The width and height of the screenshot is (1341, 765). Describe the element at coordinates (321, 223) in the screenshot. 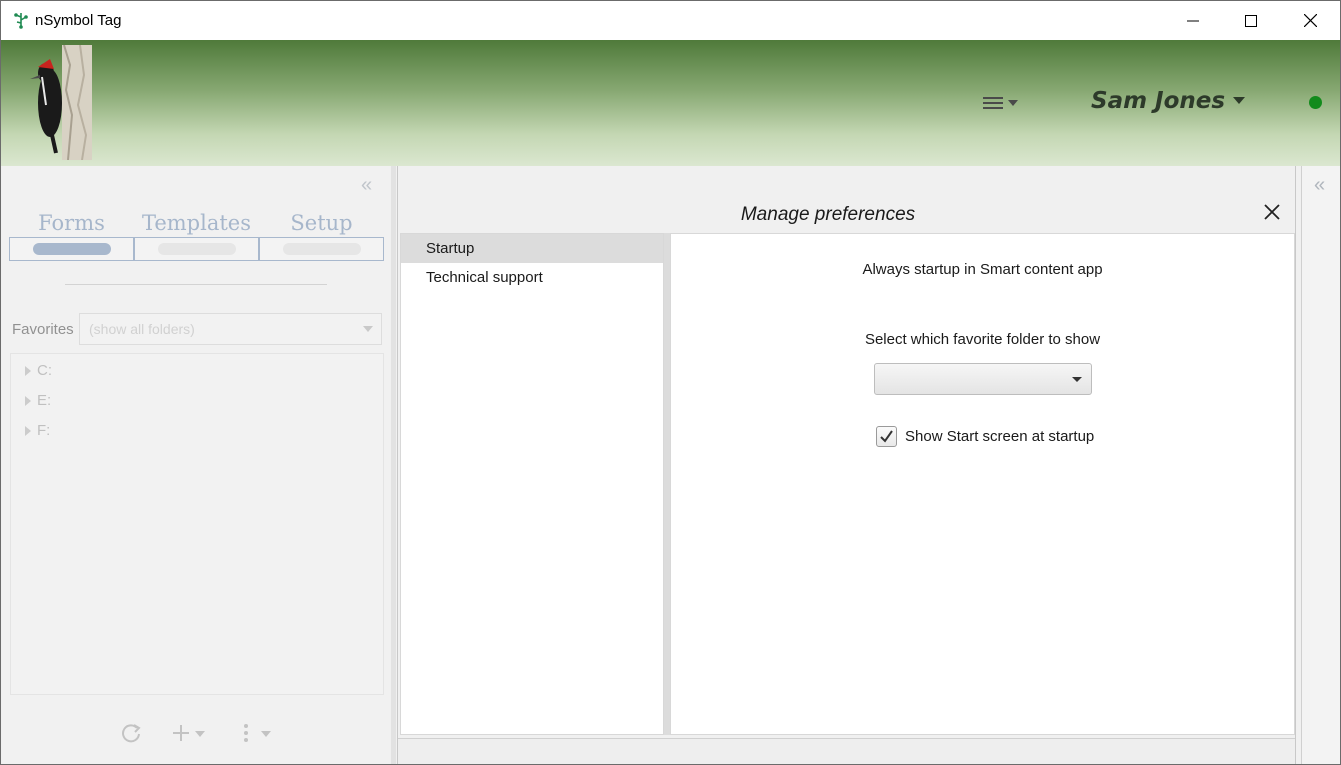

I see `tab-setup: Setup` at that location.